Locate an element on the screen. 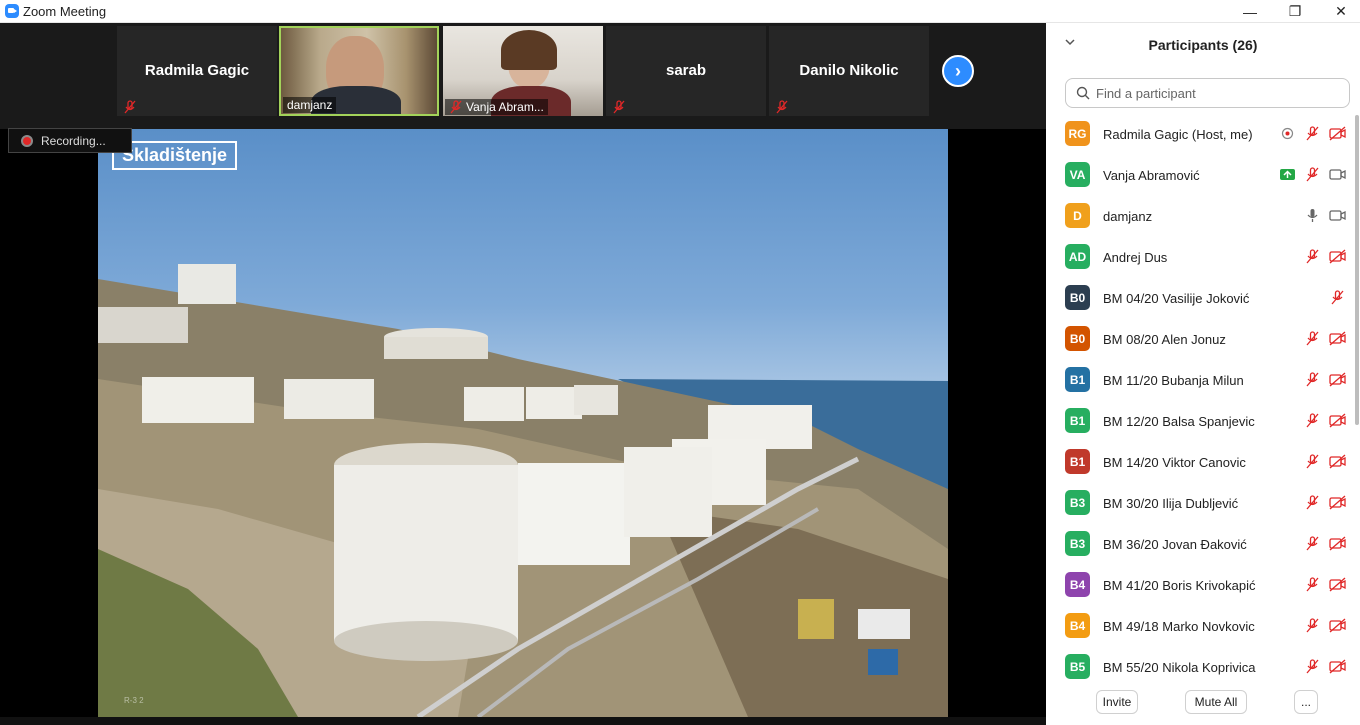 This screenshot has height=725, width=1360. participant-row: B4 BM 49/18 Marko Novkovic is located at coordinates (1203, 627).